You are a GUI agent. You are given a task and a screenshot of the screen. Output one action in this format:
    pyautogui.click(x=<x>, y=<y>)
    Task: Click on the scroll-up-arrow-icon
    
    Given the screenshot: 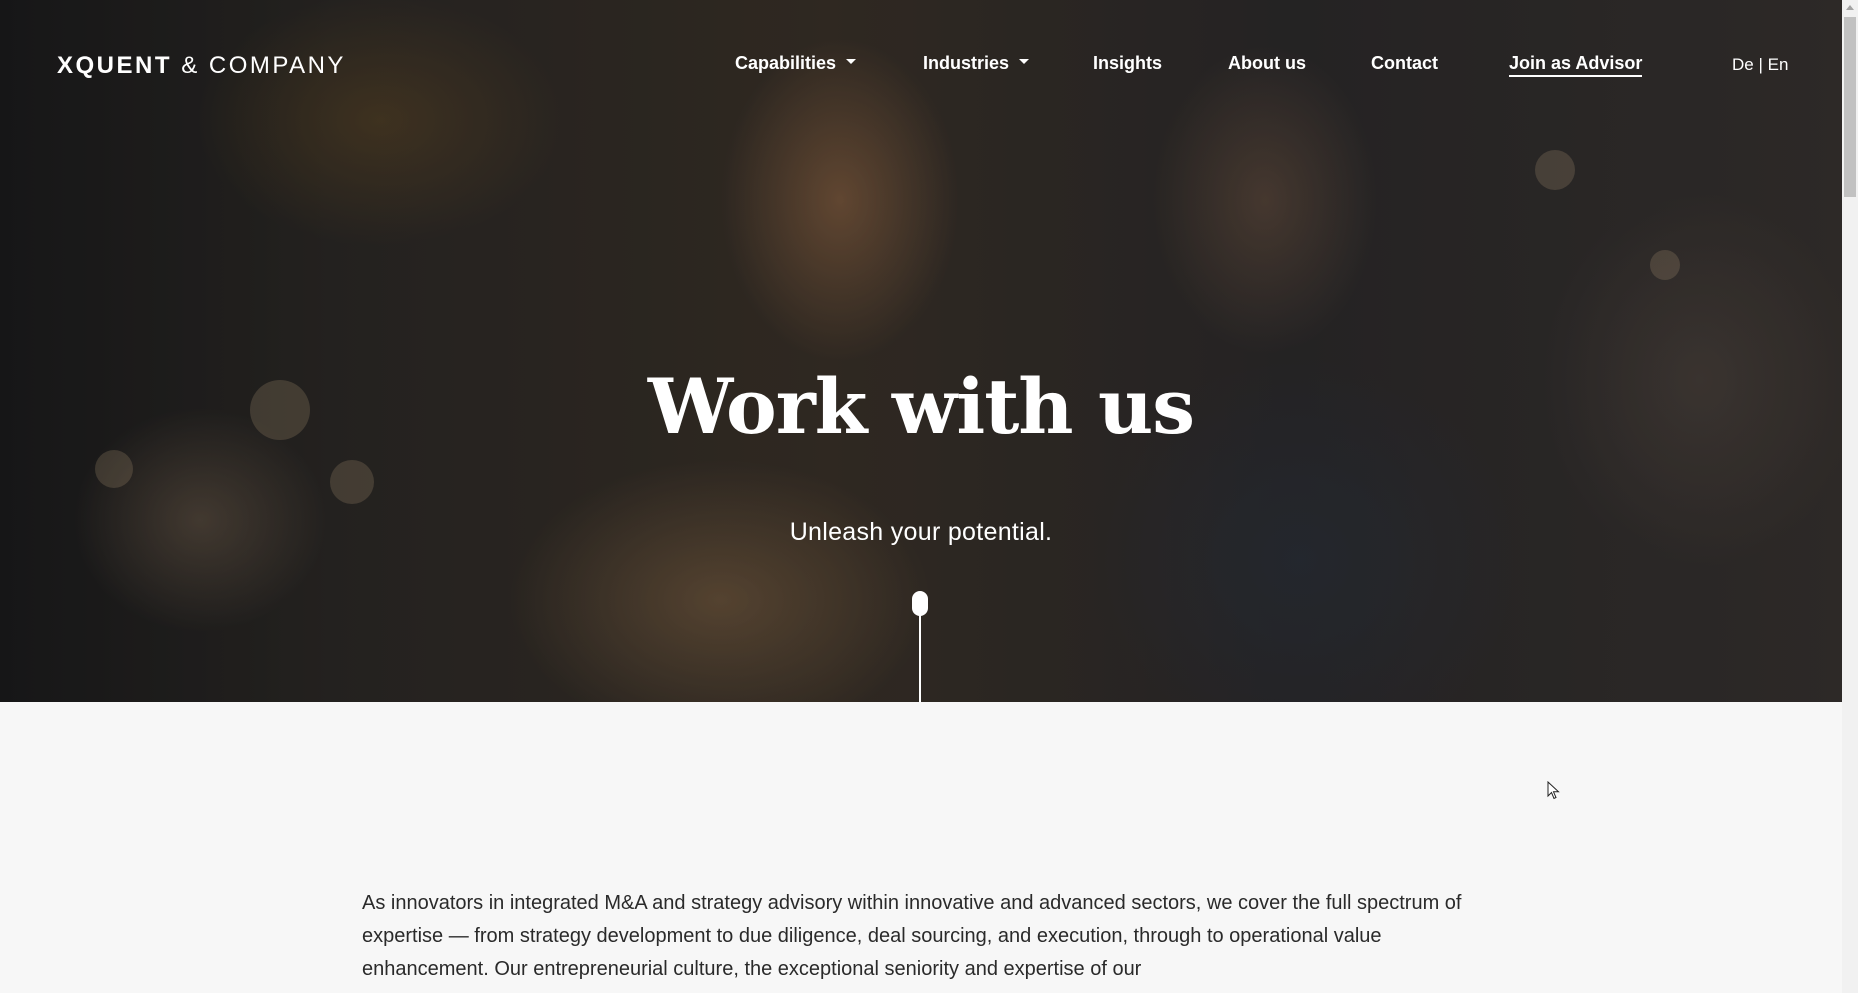 What is the action you would take?
    pyautogui.click(x=1850, y=7)
    